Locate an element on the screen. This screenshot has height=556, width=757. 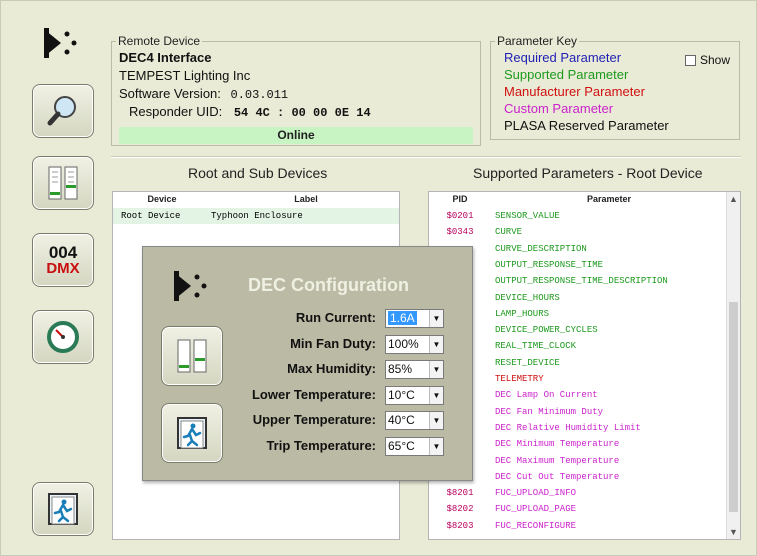
device-cell: Root Device is located at coordinates (151, 216).